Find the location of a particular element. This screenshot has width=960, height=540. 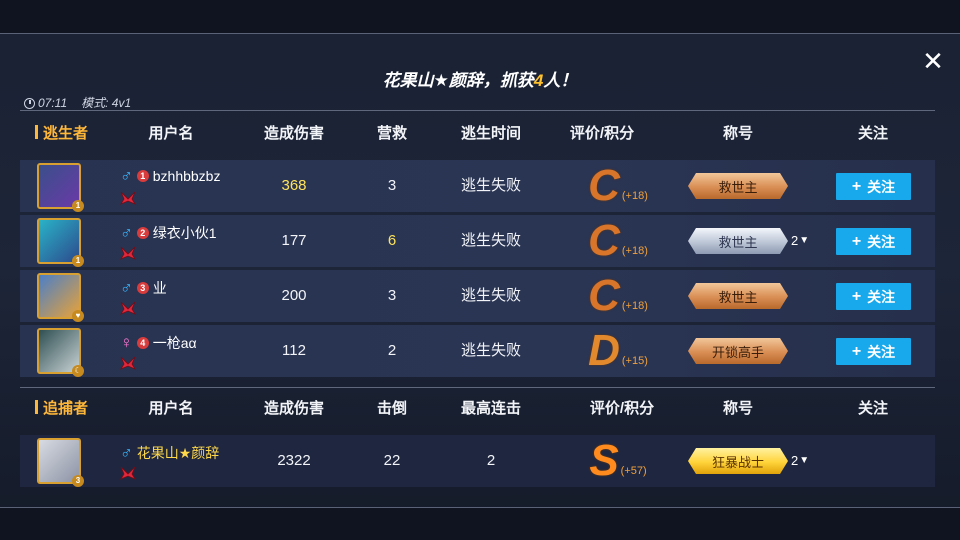

grade-letter: S is located at coordinates (604, 460).